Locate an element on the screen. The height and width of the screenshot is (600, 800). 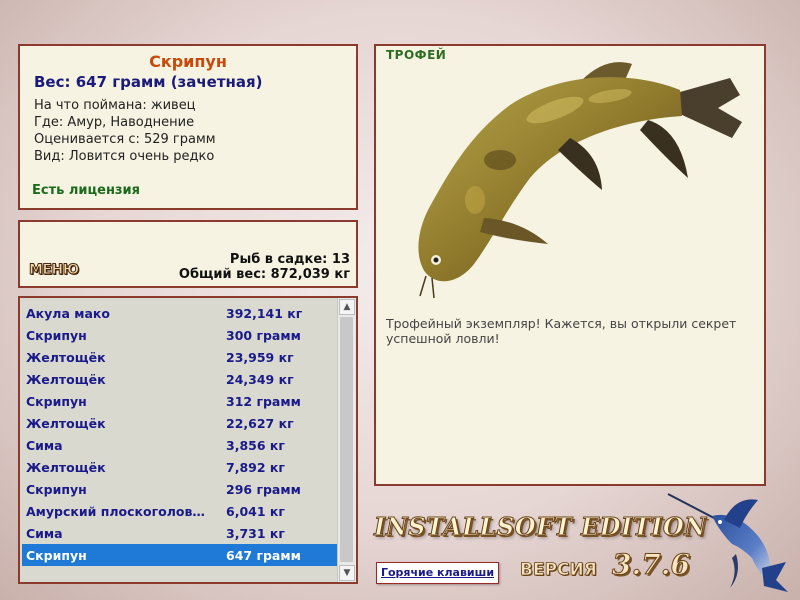
catch-list-item: Амурский плоскоголов… 6,041 кг is located at coordinates (181, 511).